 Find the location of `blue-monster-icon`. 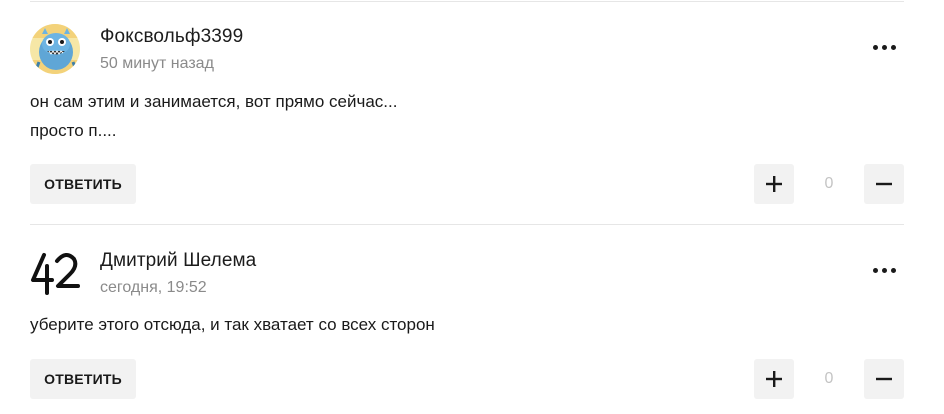

blue-monster-icon is located at coordinates (55, 49).